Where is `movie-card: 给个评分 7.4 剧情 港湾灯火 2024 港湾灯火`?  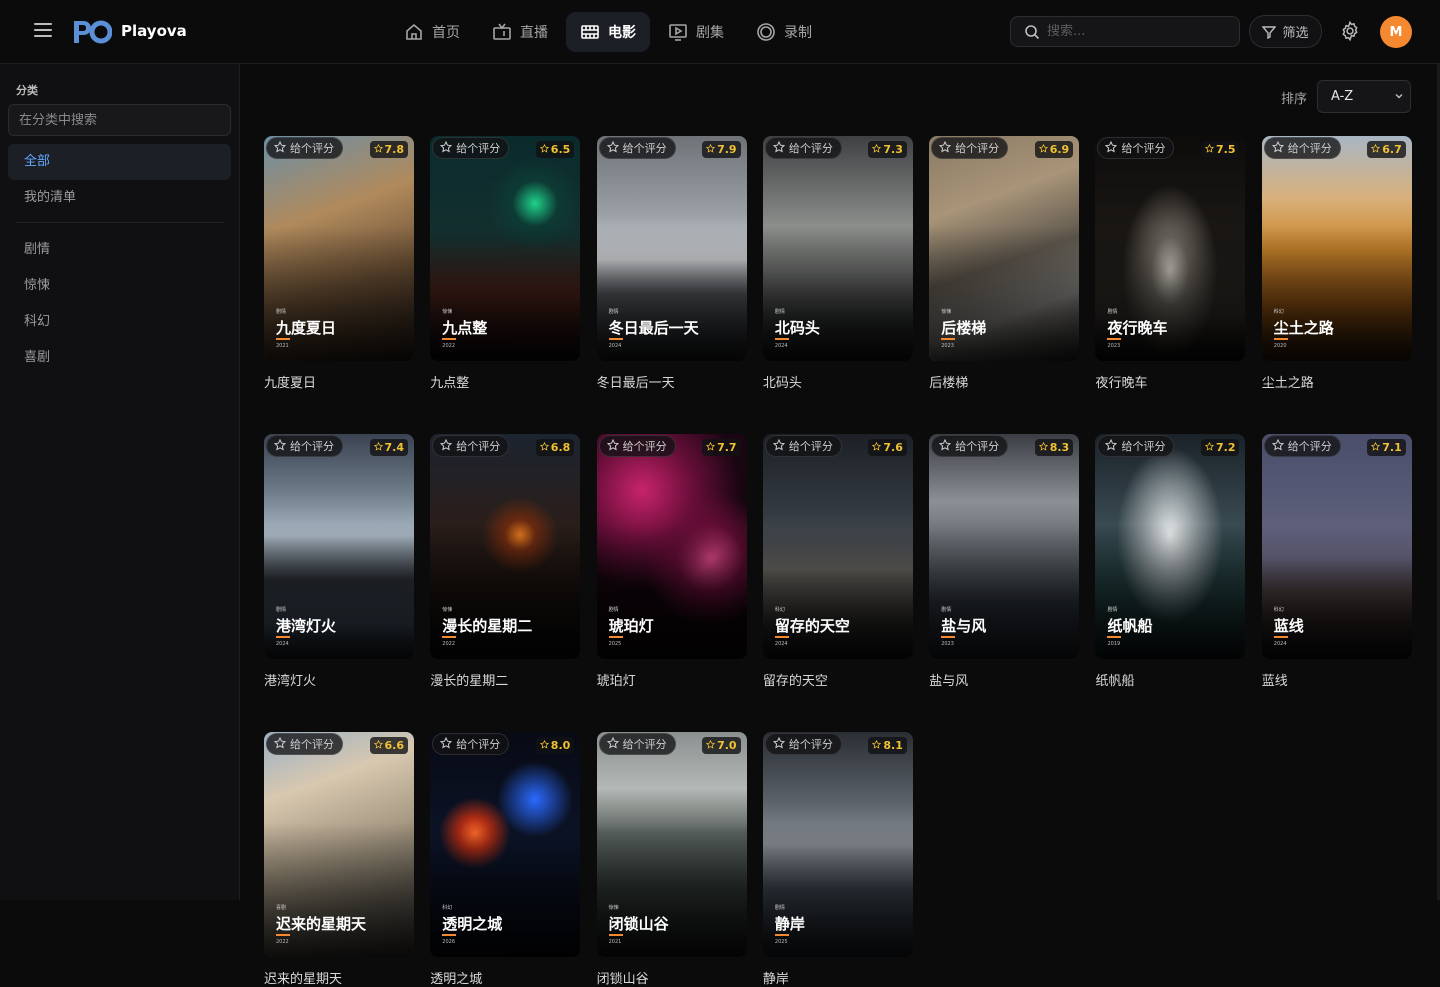
movie-card: 给个评分 7.4 剧情 港湾灯火 2024 港湾灯火 is located at coordinates (339, 561).